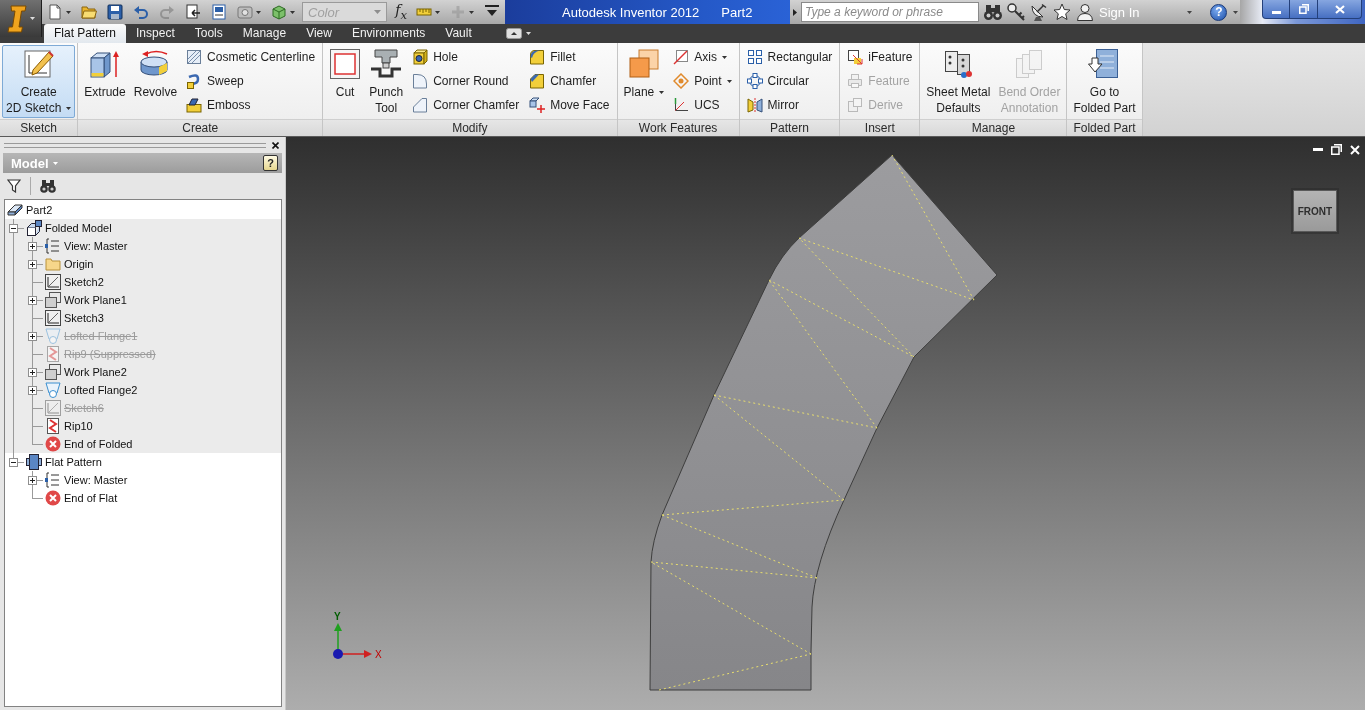  What do you see at coordinates (1039, 12) in the screenshot?
I see `satellite-dish-icon` at bounding box center [1039, 12].